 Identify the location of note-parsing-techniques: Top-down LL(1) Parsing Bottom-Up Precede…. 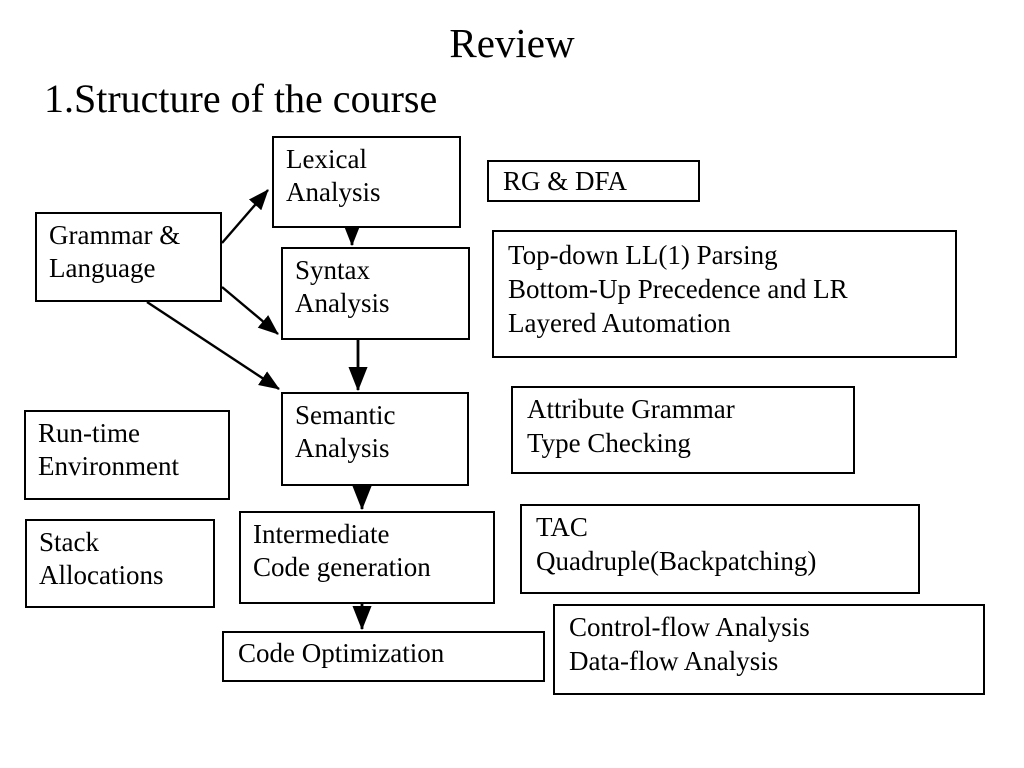
(724, 294).